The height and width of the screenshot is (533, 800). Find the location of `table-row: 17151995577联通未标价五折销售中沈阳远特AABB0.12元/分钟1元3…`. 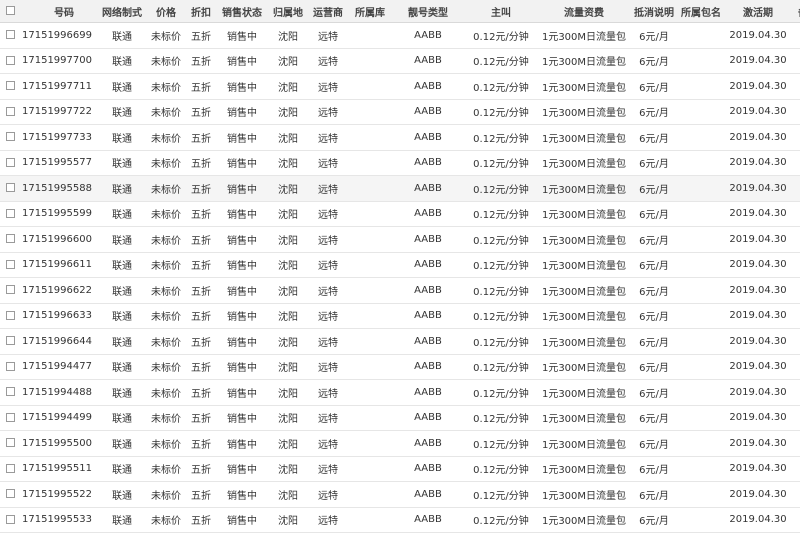

table-row: 17151995577联通未标价五折销售中沈阳远特AABB0.12元/分钟1元3… is located at coordinates (400, 164).